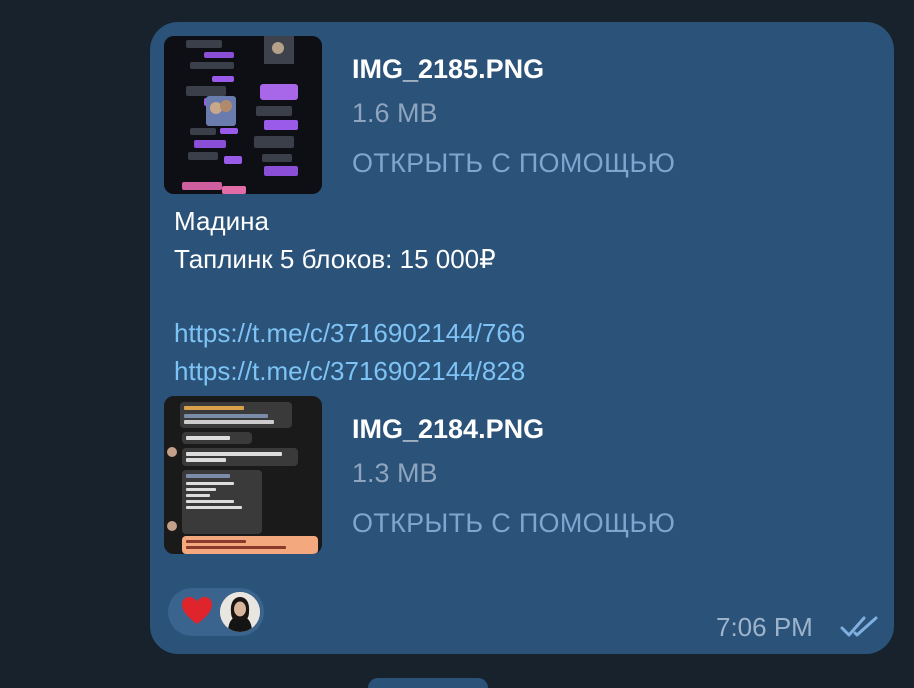 This screenshot has width=914, height=688. Describe the element at coordinates (221, 221) in the screenshot. I see `message-text-line-1: Мадина` at that location.